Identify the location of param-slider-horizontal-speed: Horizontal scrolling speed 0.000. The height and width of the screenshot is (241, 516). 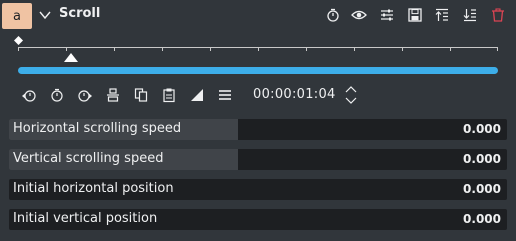
(258, 129).